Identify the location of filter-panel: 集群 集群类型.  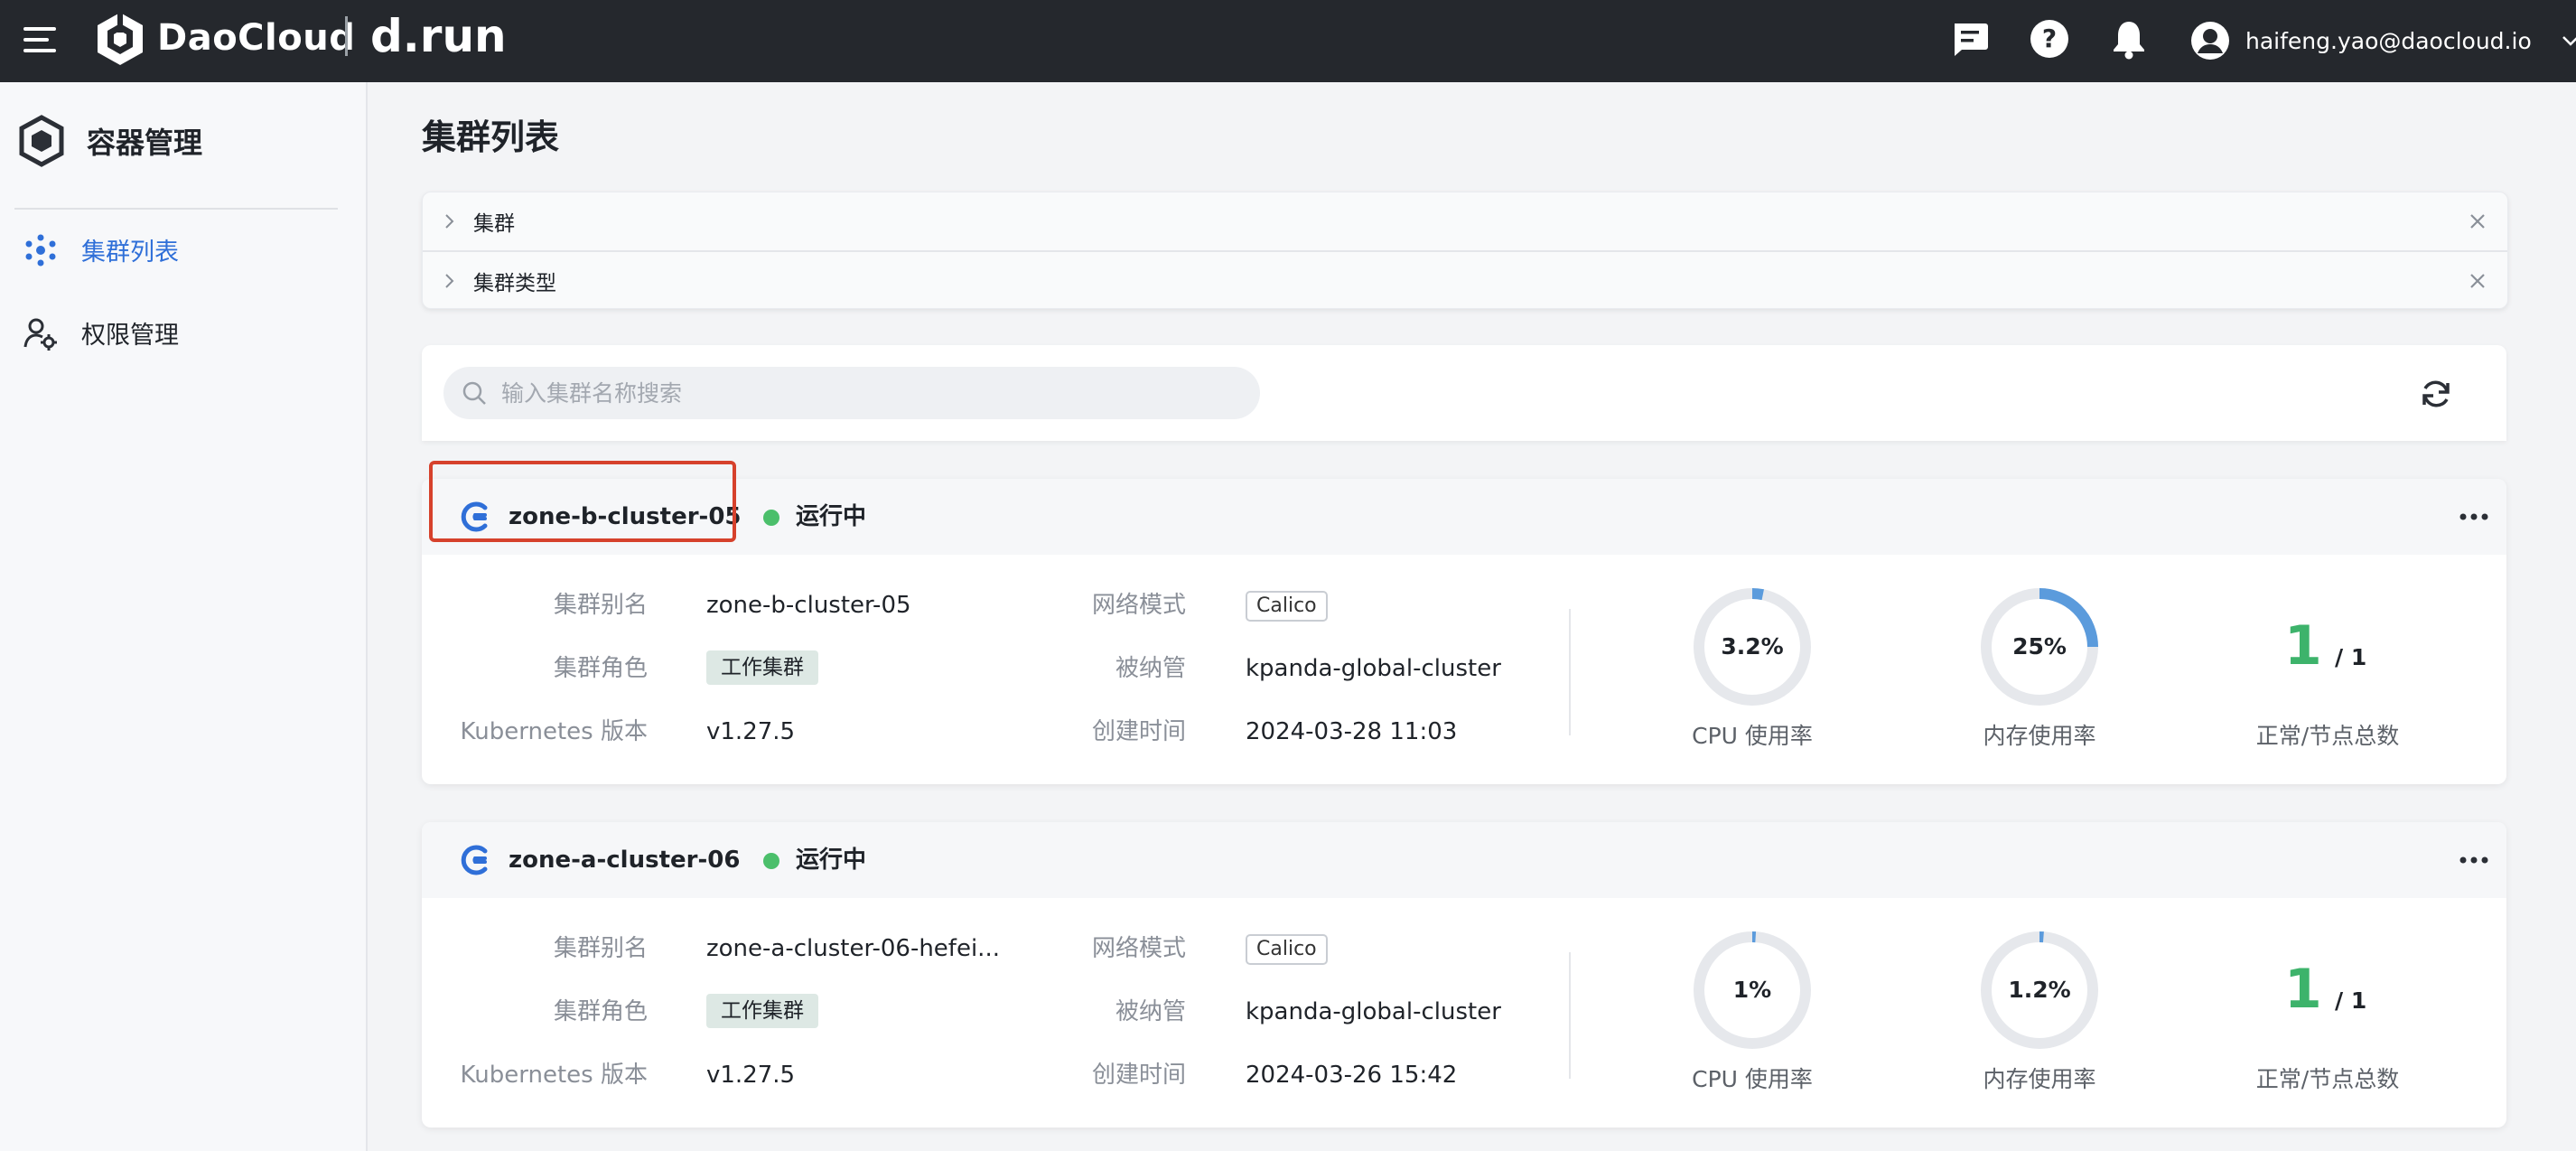
(1465, 250).